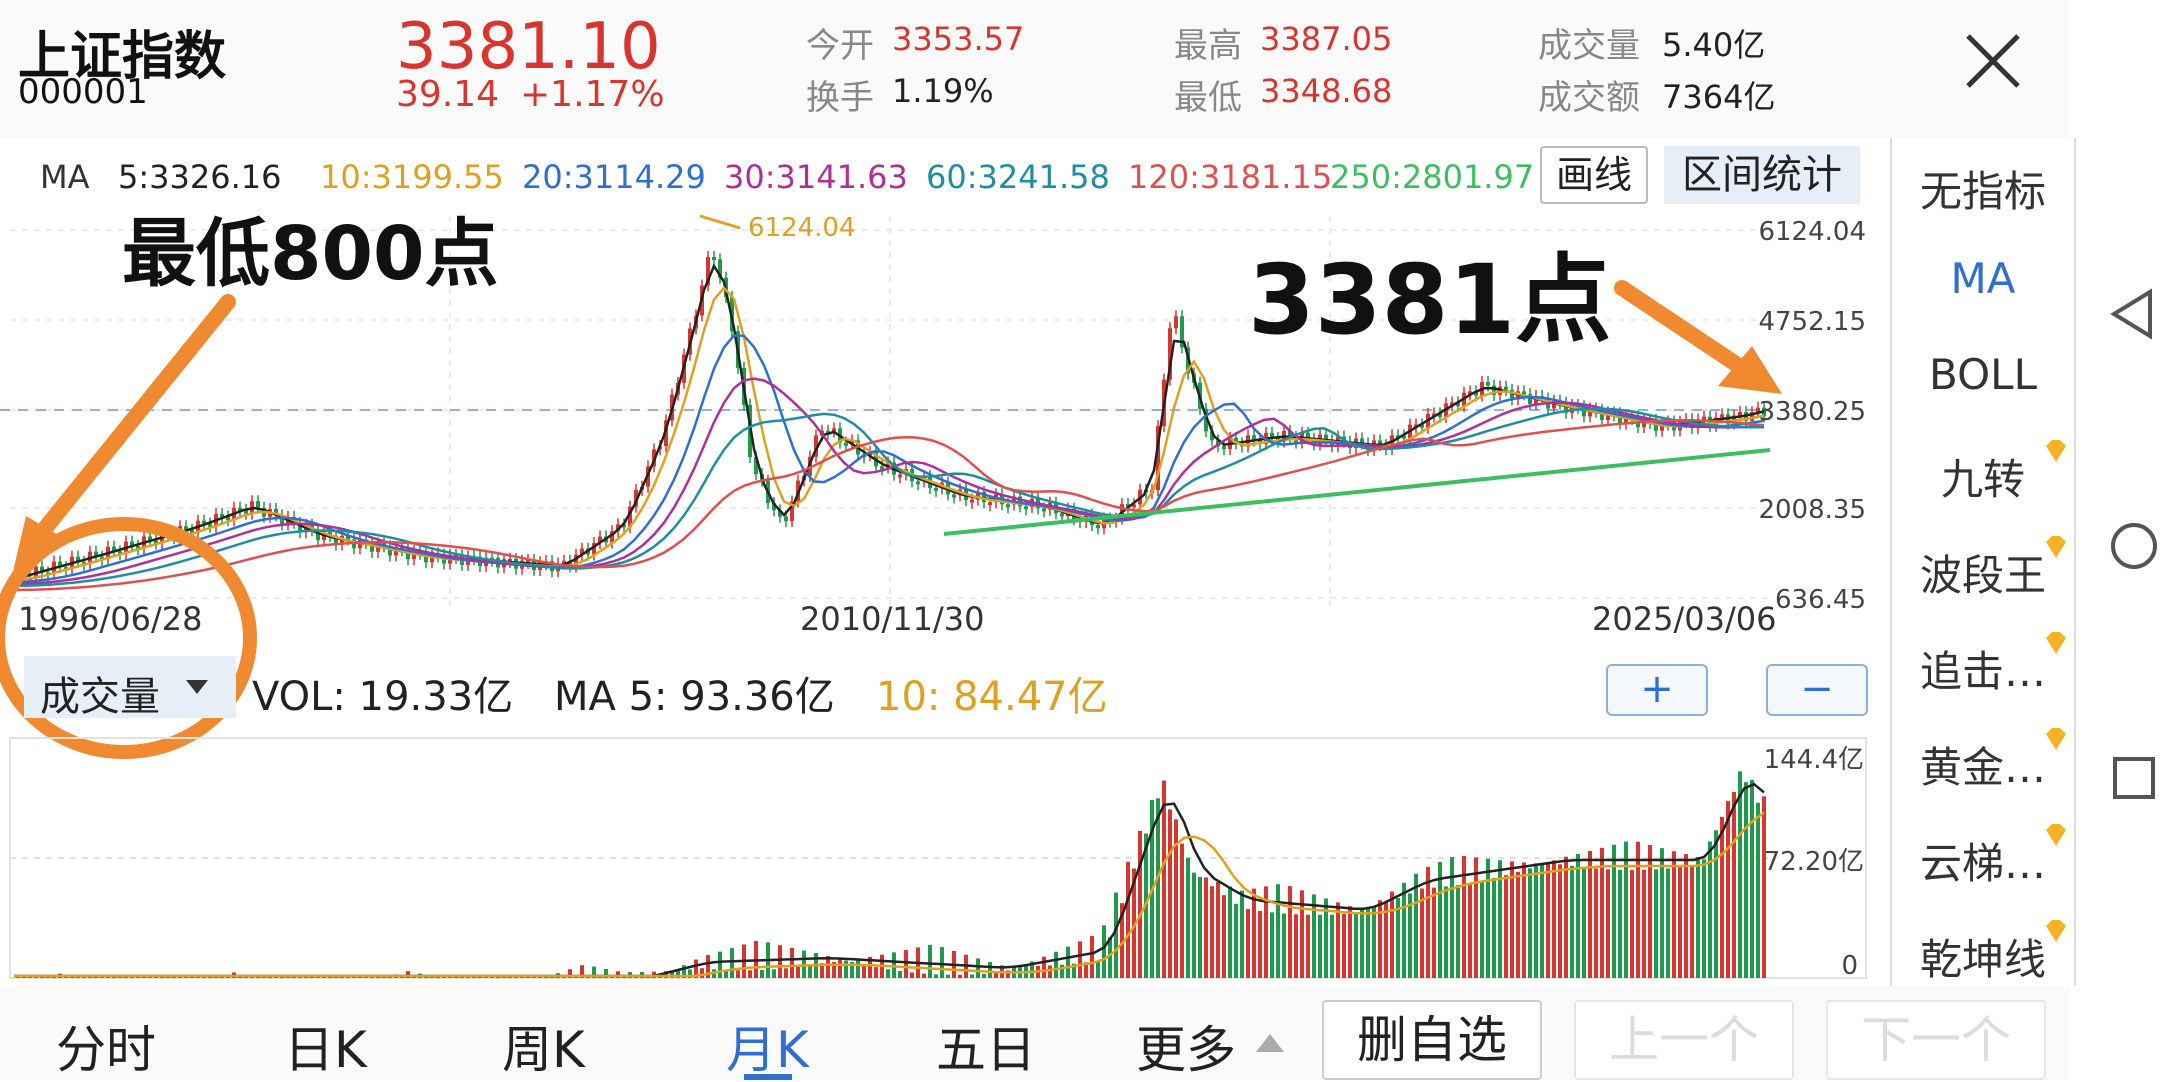 This screenshot has height=1082, width=2160. I want to click on home-icon, so click(2134, 546).